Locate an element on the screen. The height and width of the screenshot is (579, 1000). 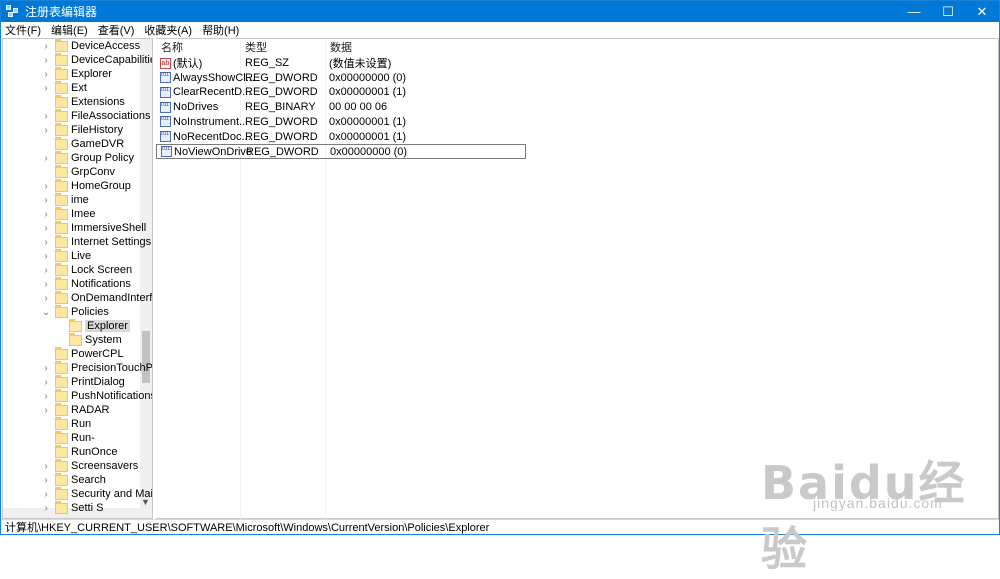
tree-item: › Internet Settings is located at coordinates (96, 241).